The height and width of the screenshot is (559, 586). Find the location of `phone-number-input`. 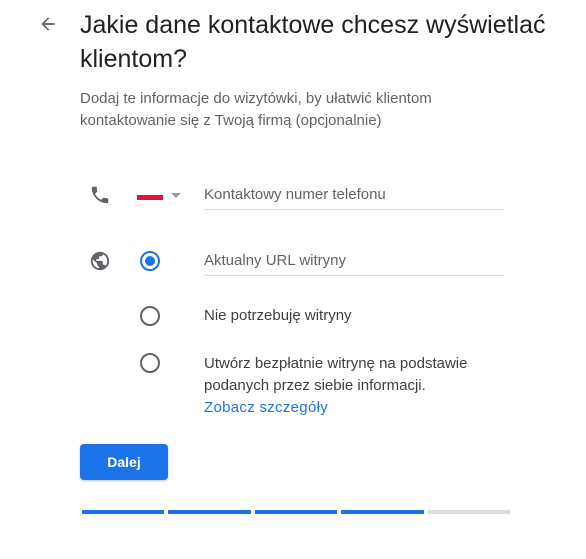

phone-number-input is located at coordinates (354, 194).